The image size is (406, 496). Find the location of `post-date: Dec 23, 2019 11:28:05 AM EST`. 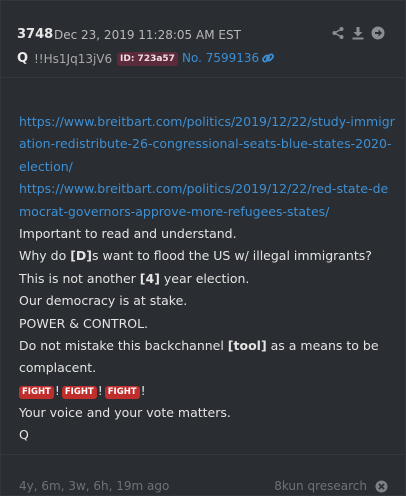

post-date: Dec 23, 2019 11:28:05 AM EST is located at coordinates (147, 35).